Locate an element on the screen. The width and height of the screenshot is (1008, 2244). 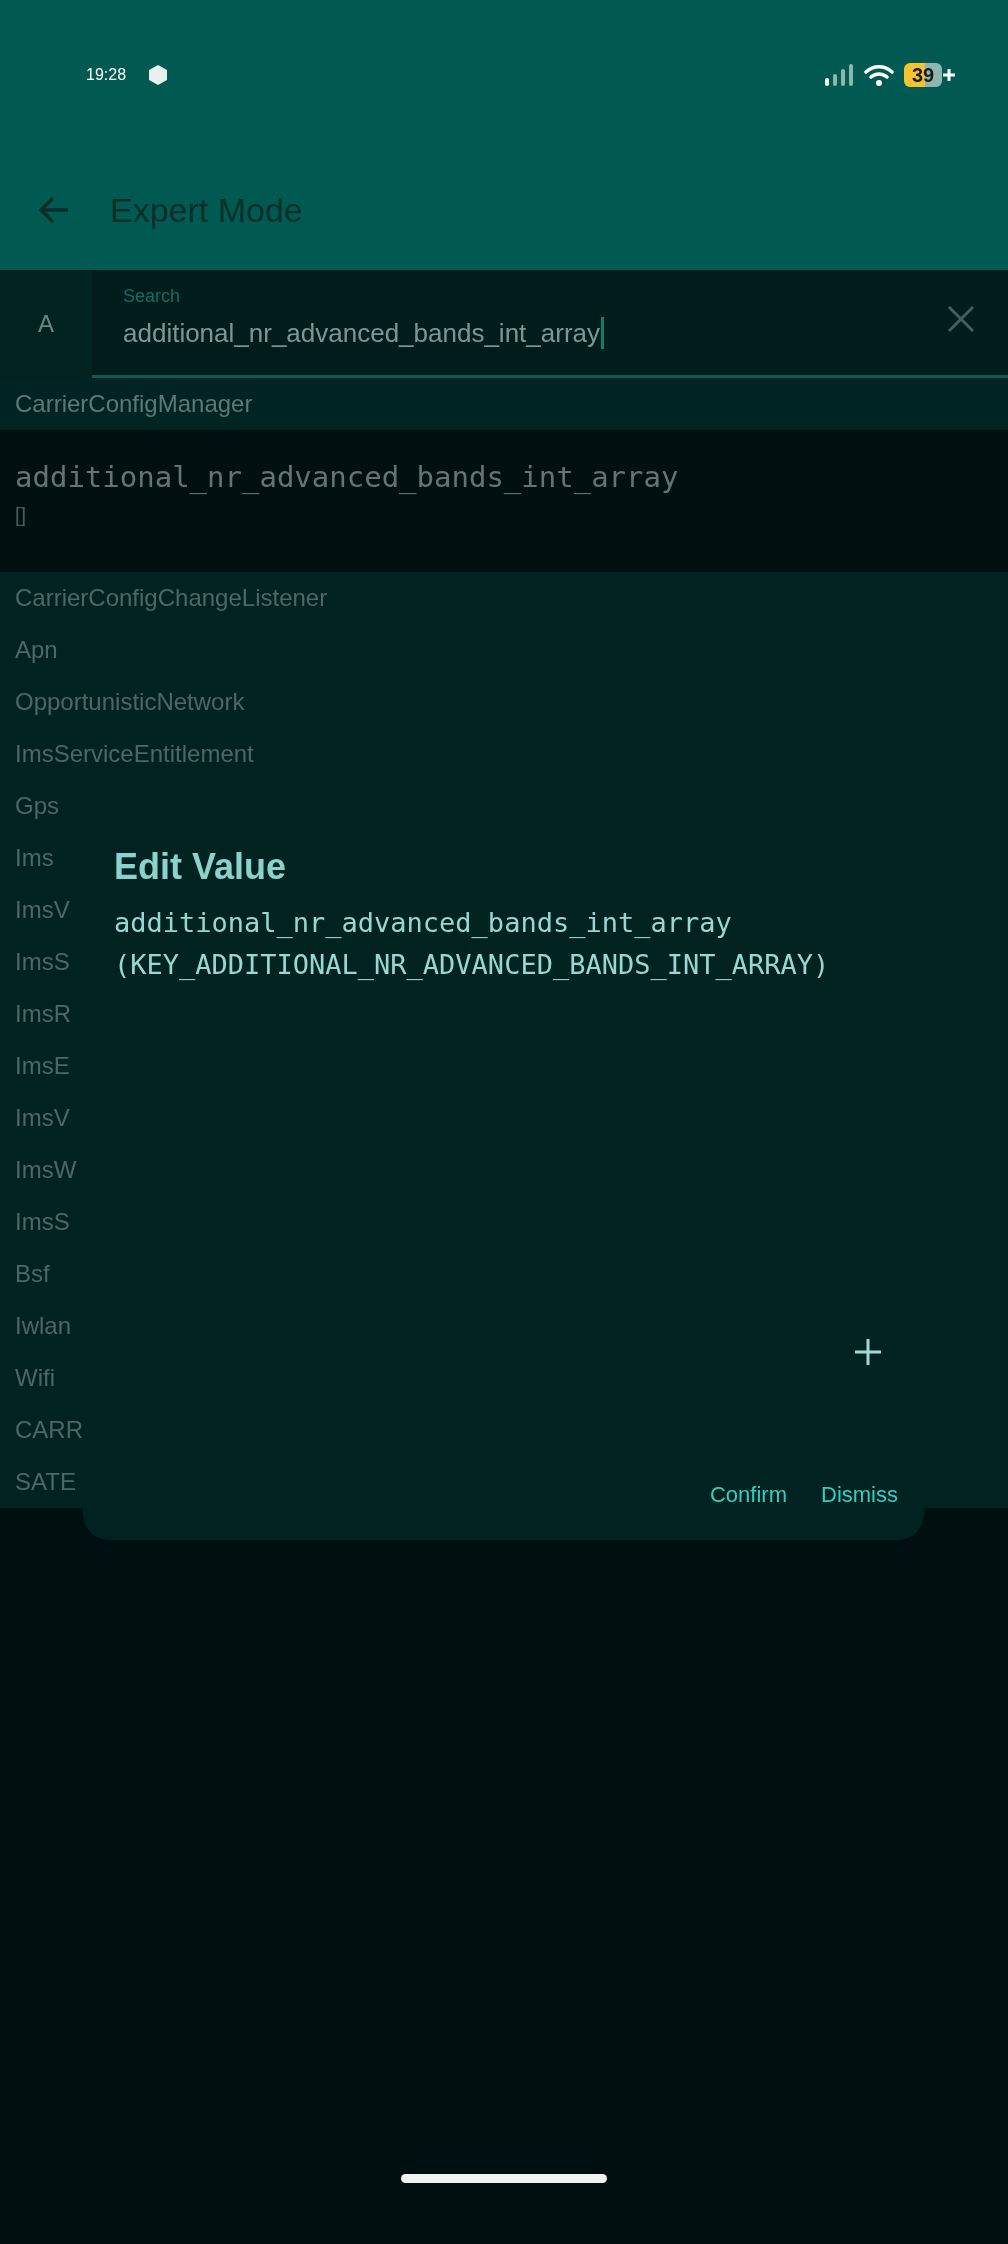
clear-button is located at coordinates (961, 319).